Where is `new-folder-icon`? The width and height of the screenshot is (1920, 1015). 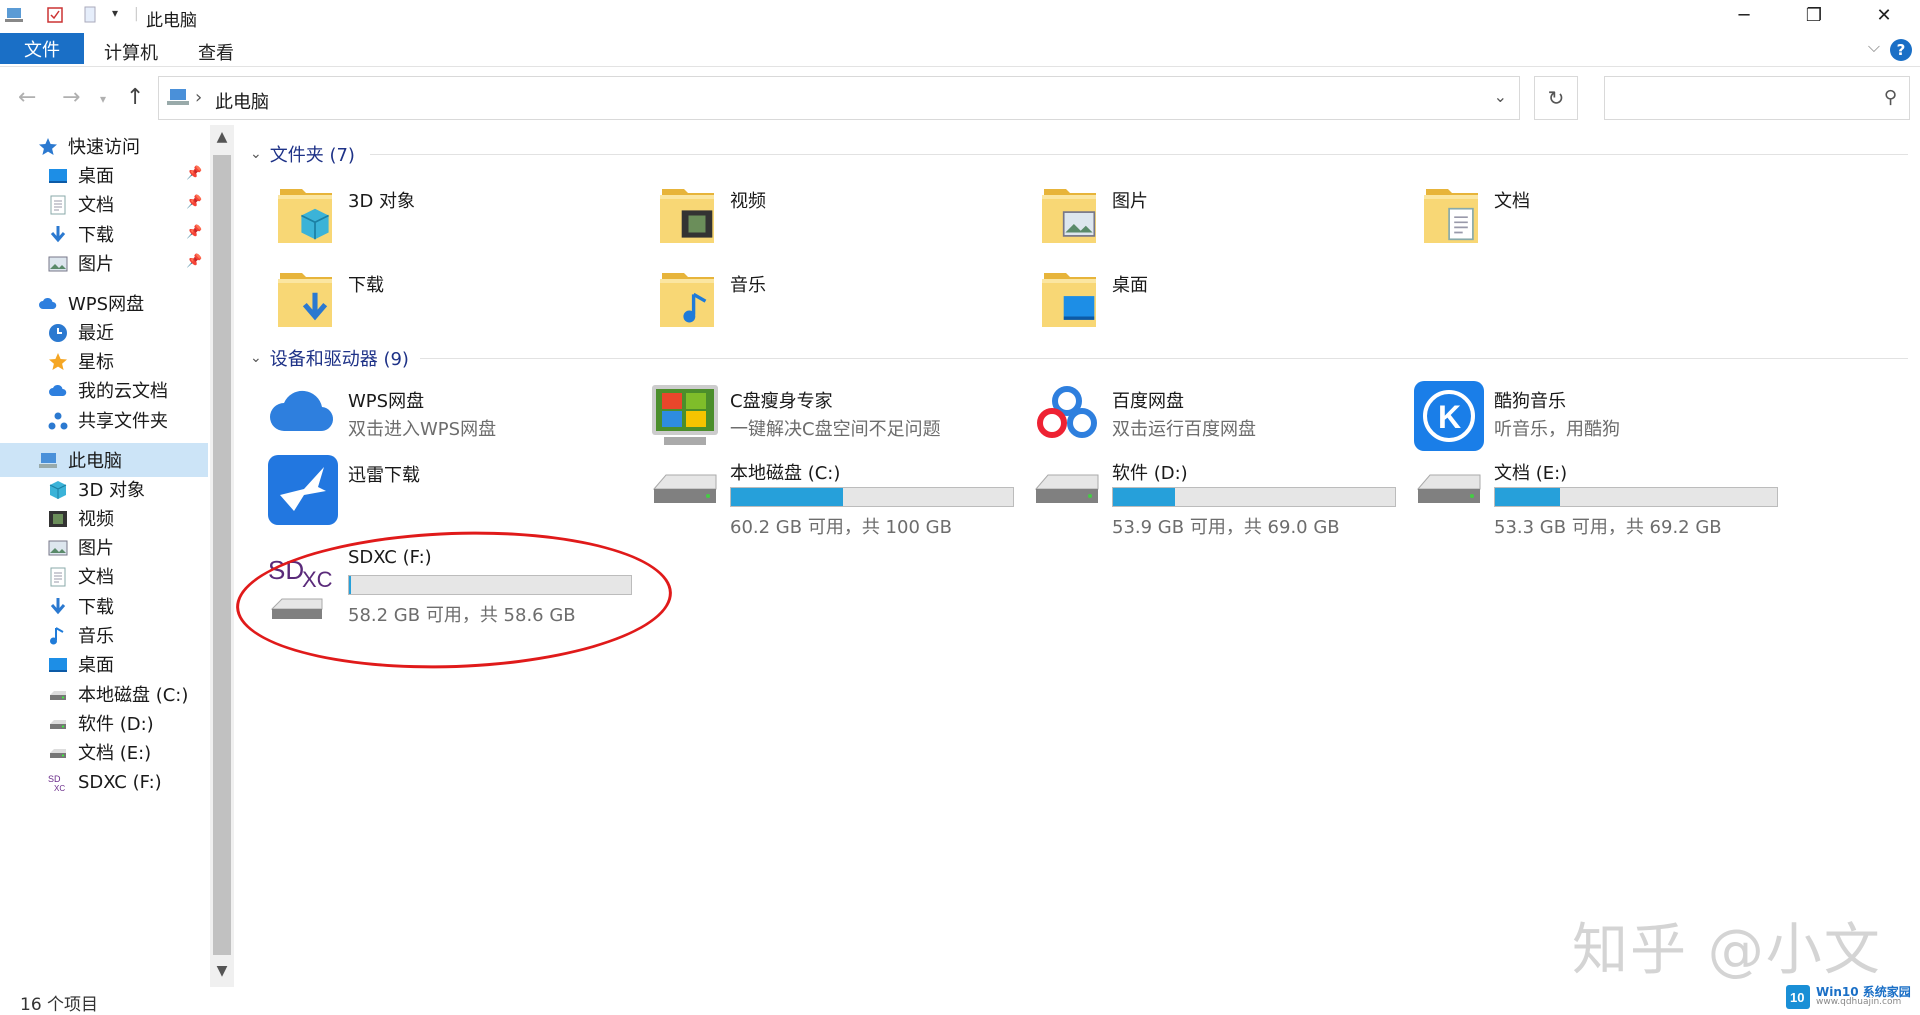 new-folder-icon is located at coordinates (90, 17).